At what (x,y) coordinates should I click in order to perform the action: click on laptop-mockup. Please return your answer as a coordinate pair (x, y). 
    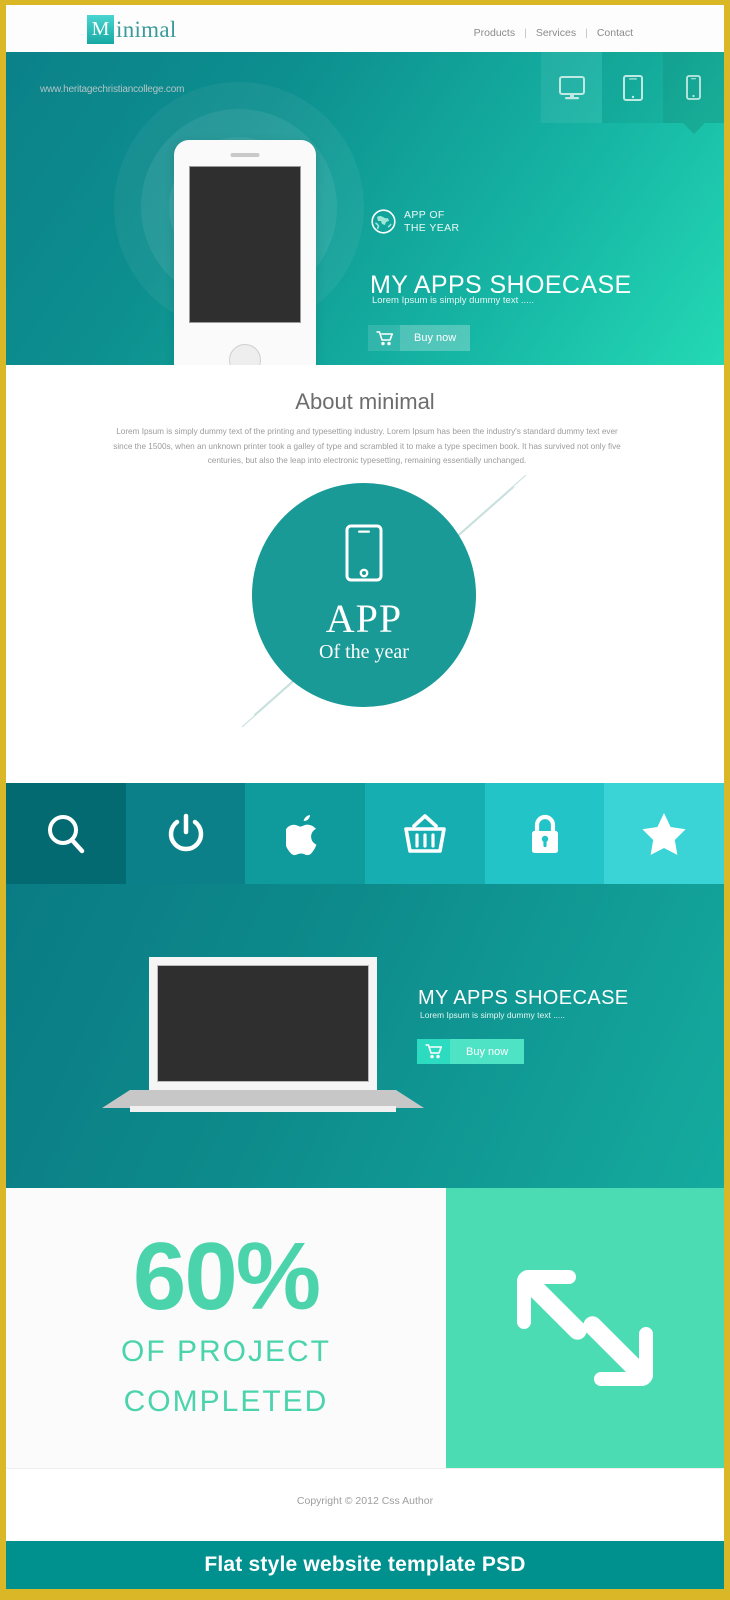
    Looking at the image, I should click on (263, 1023).